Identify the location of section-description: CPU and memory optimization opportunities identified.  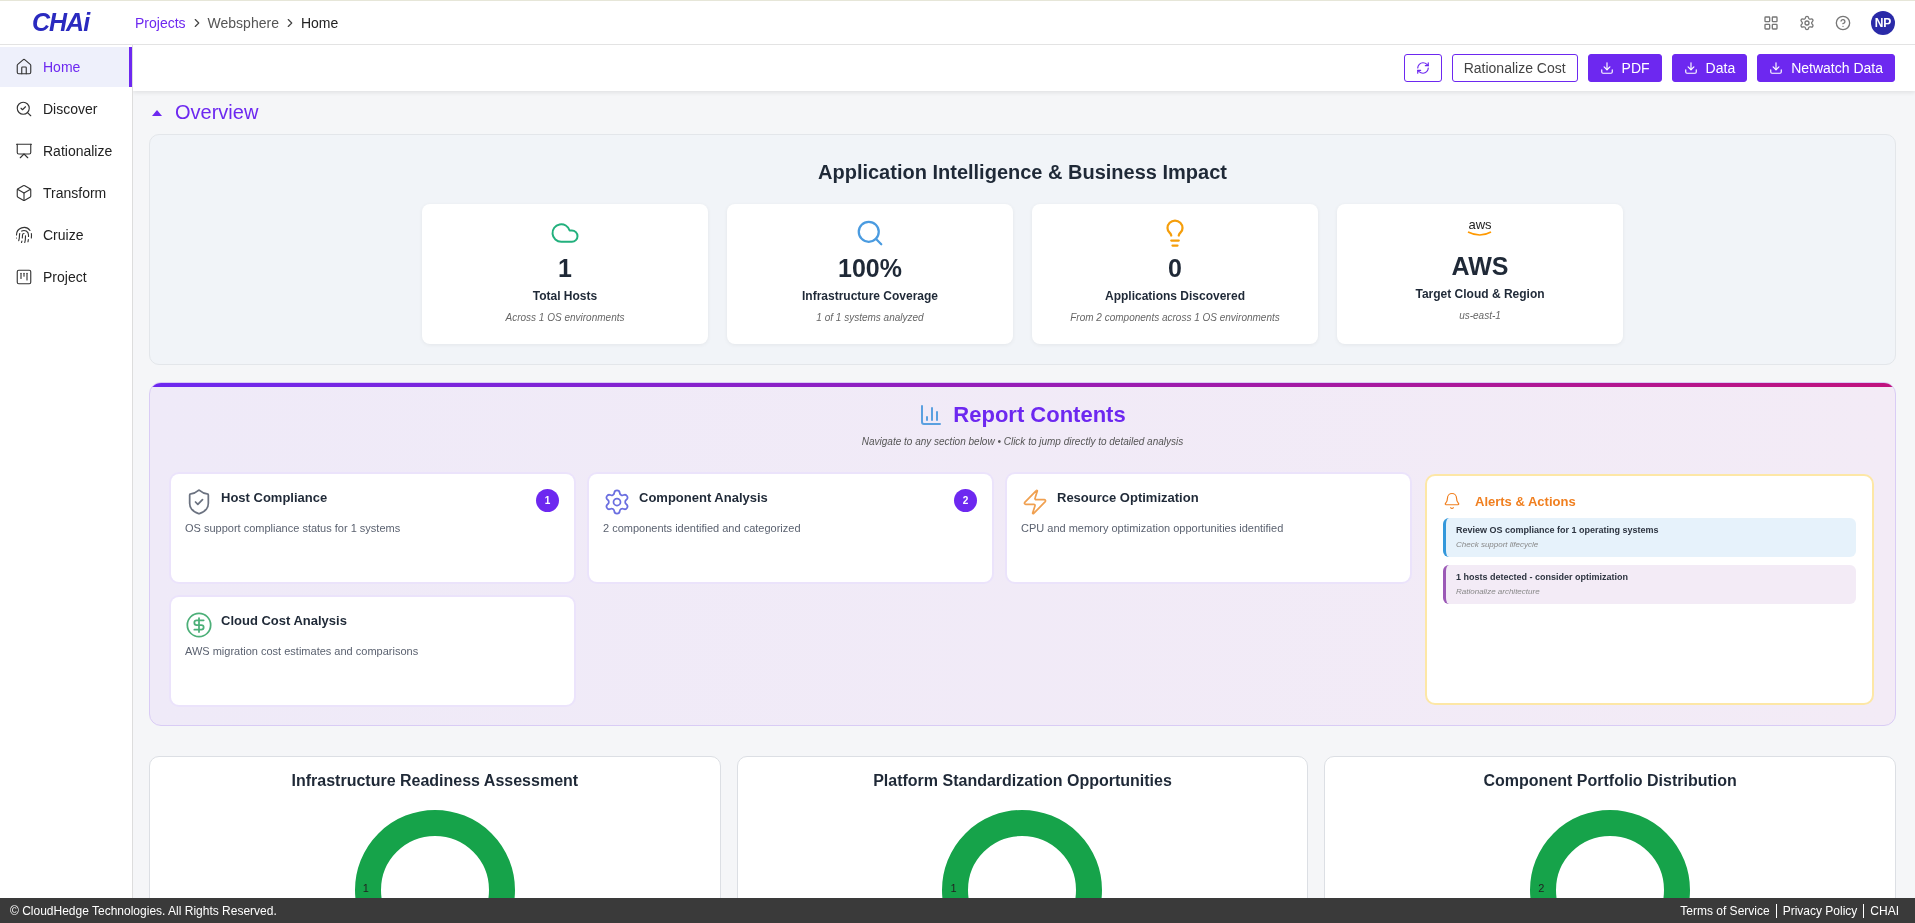
(1153, 528).